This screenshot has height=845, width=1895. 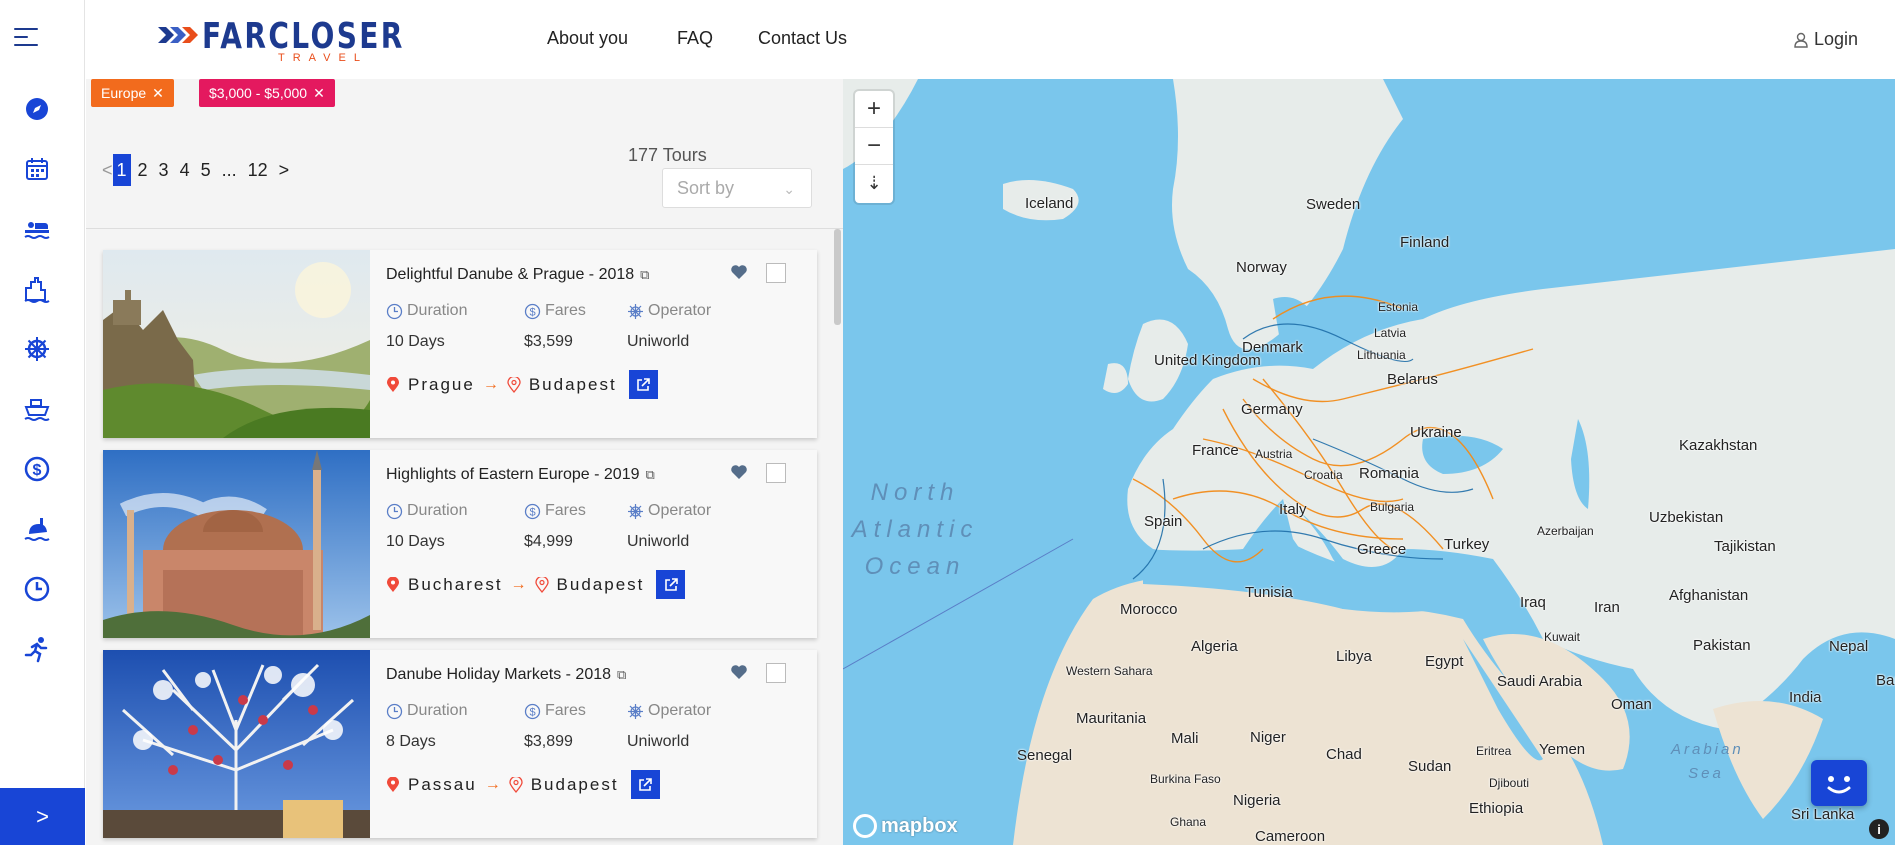 What do you see at coordinates (393, 384) in the screenshot?
I see `map-pin-icon` at bounding box center [393, 384].